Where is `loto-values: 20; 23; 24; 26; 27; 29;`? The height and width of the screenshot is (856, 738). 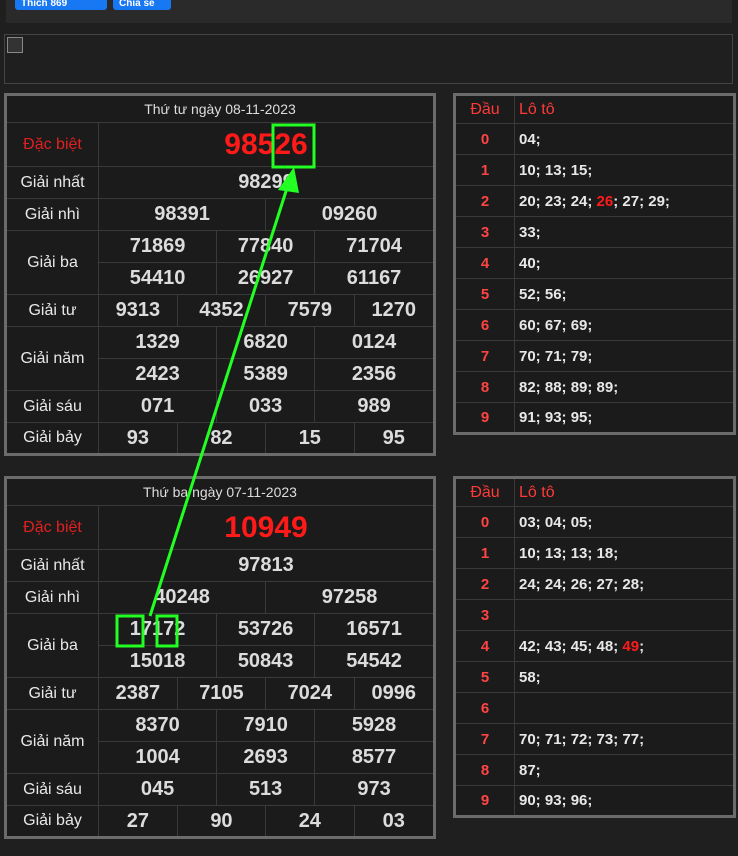
loto-values: 20; 23; 24; 26; 27; 29; is located at coordinates (624, 201).